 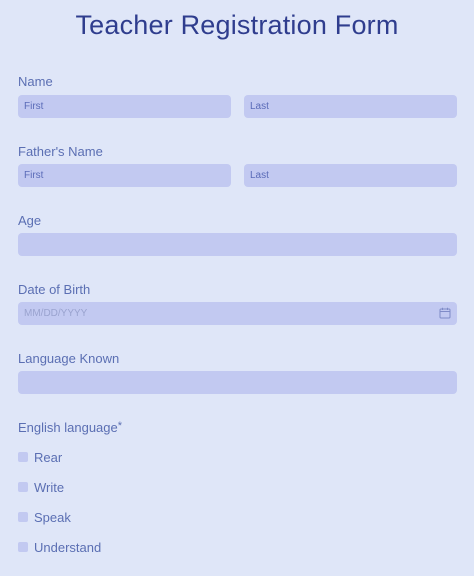 What do you see at coordinates (237, 244) in the screenshot?
I see `age-field` at bounding box center [237, 244].